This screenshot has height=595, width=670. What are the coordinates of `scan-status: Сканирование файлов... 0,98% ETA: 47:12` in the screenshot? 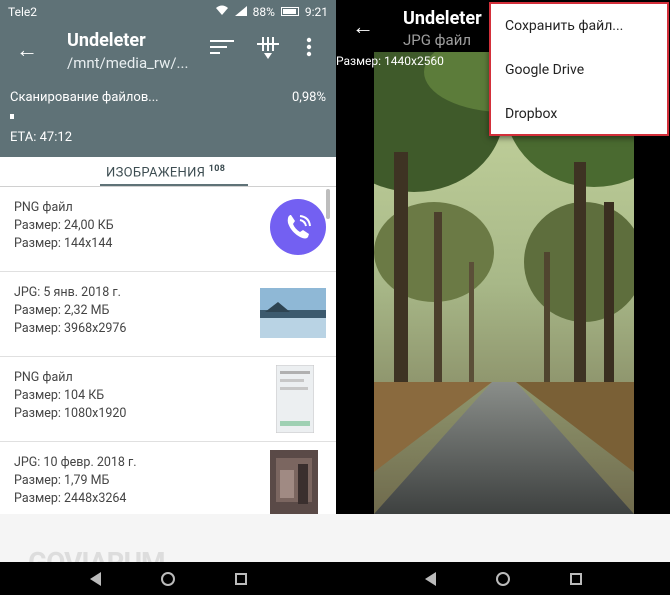 It's located at (168, 117).